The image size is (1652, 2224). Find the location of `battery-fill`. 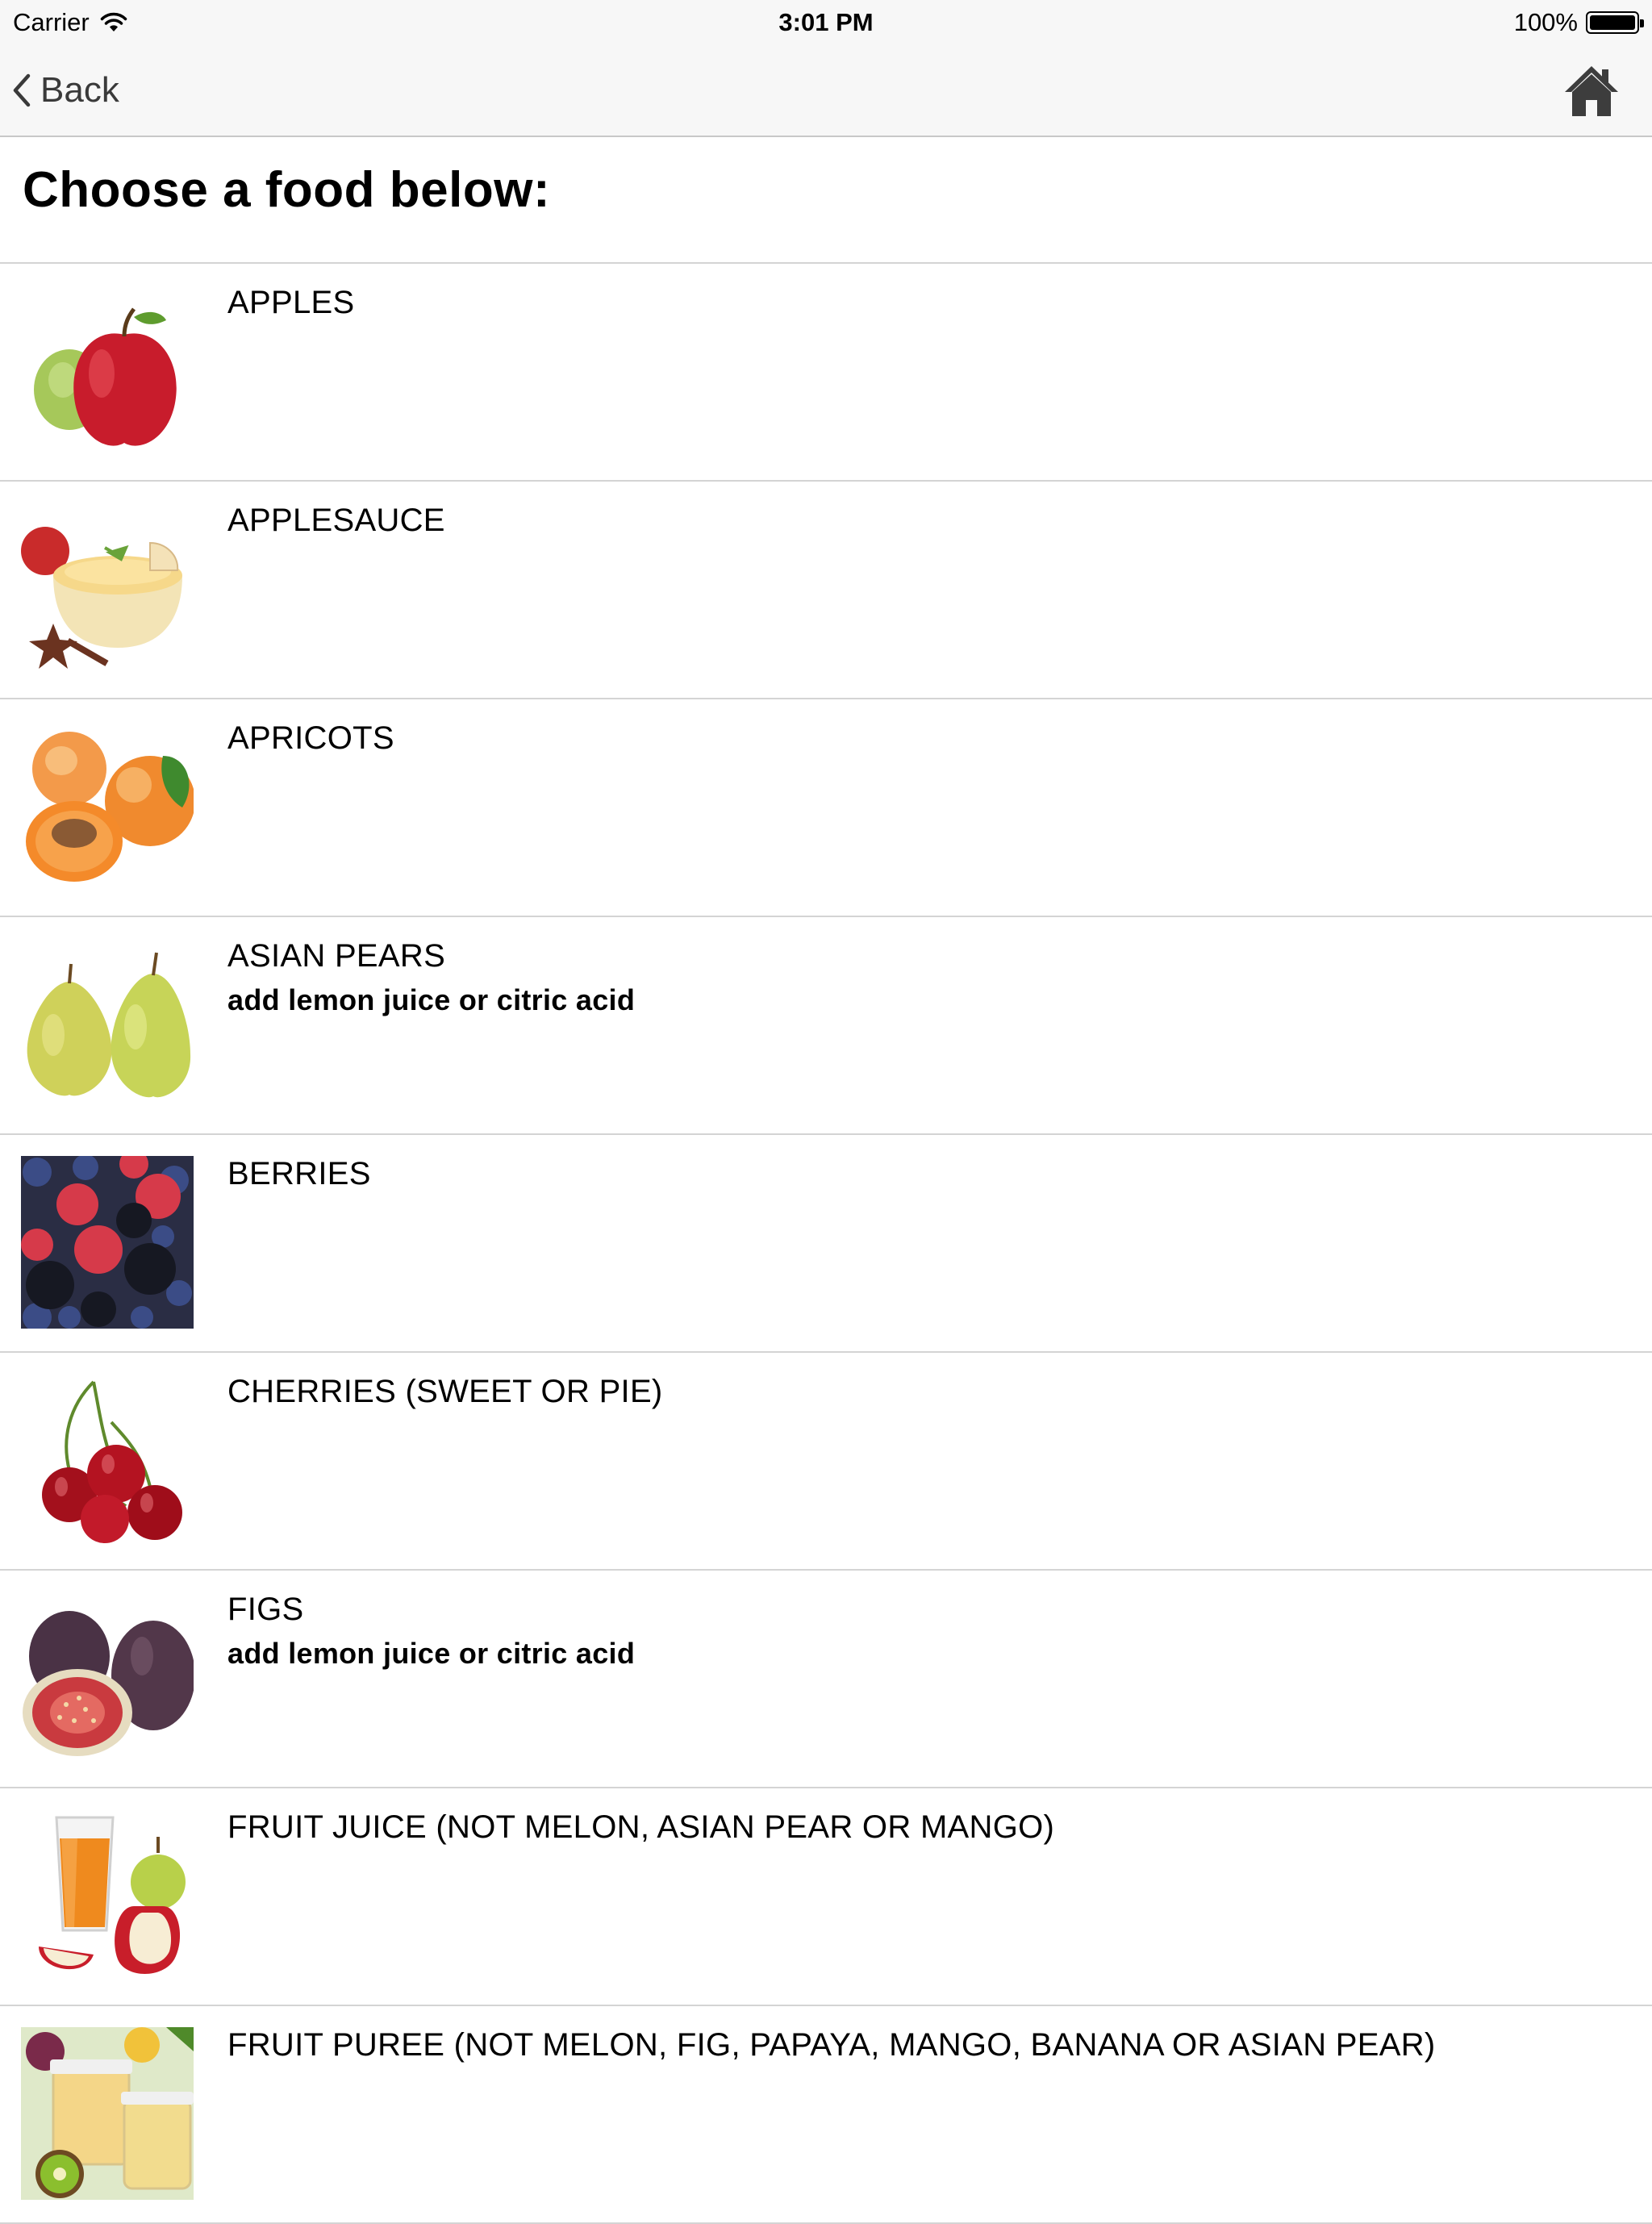

battery-fill is located at coordinates (1612, 22).